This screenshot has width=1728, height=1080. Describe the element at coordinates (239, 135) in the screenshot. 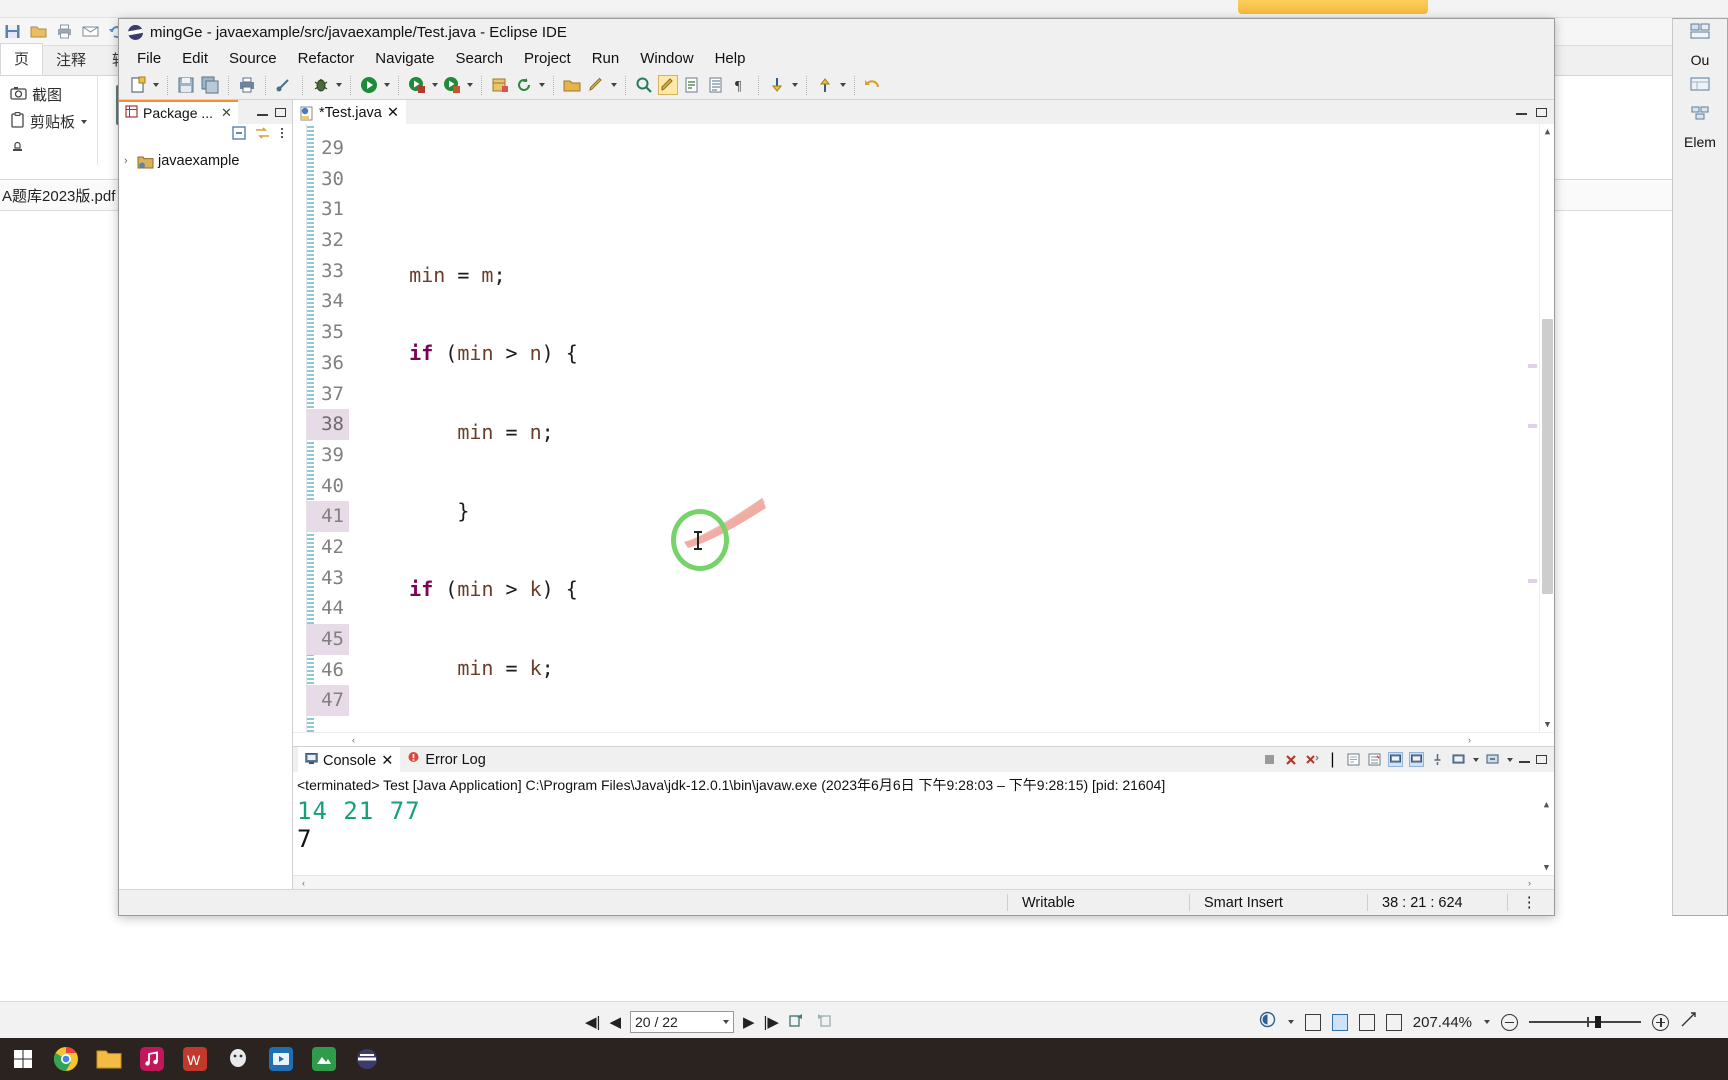

I see `collapse-all-icon` at that location.